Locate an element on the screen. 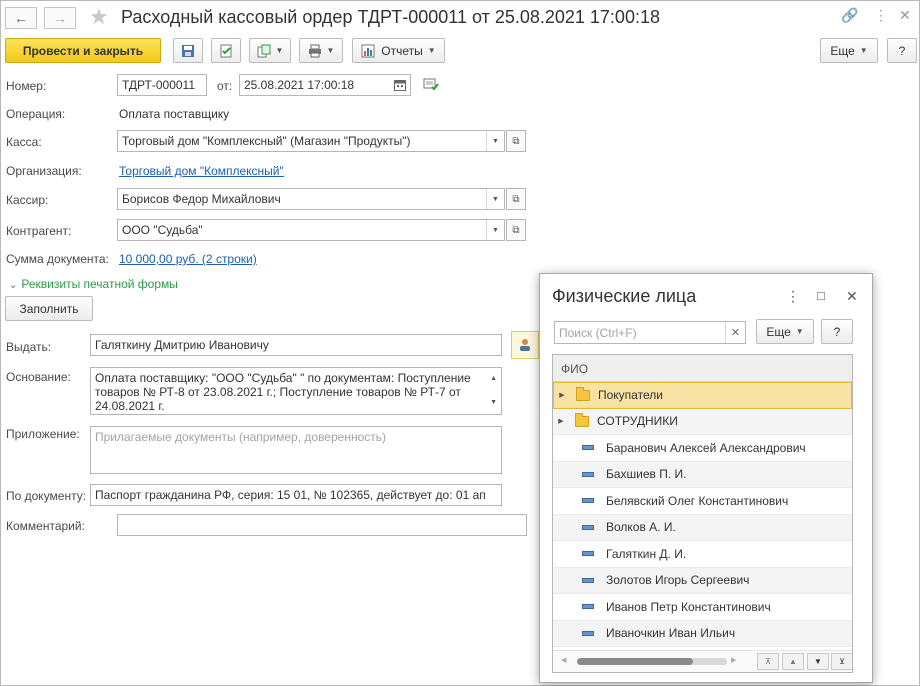 This screenshot has height=686, width=920. person-icon is located at coordinates (525, 345).